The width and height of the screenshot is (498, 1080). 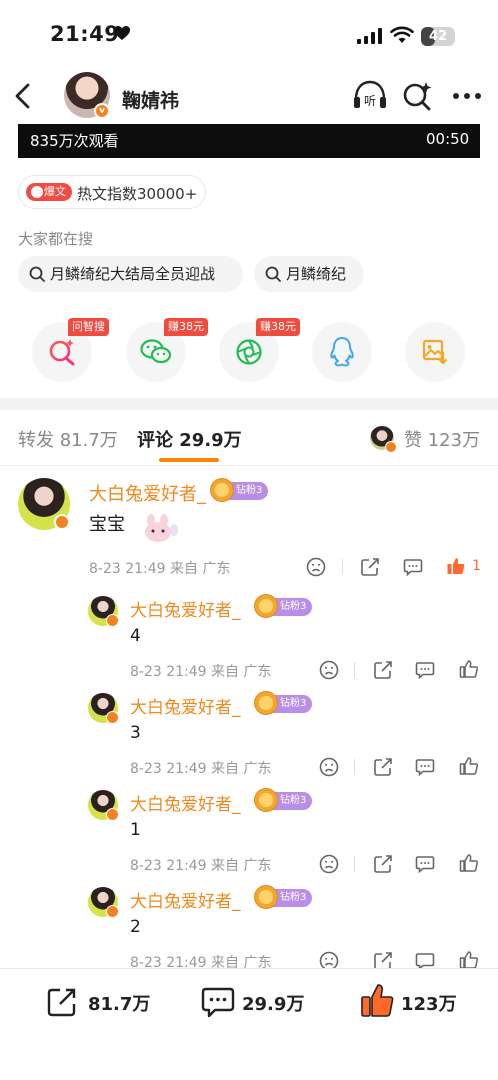 What do you see at coordinates (249, 968) in the screenshot?
I see `bottom-bar-divider` at bounding box center [249, 968].